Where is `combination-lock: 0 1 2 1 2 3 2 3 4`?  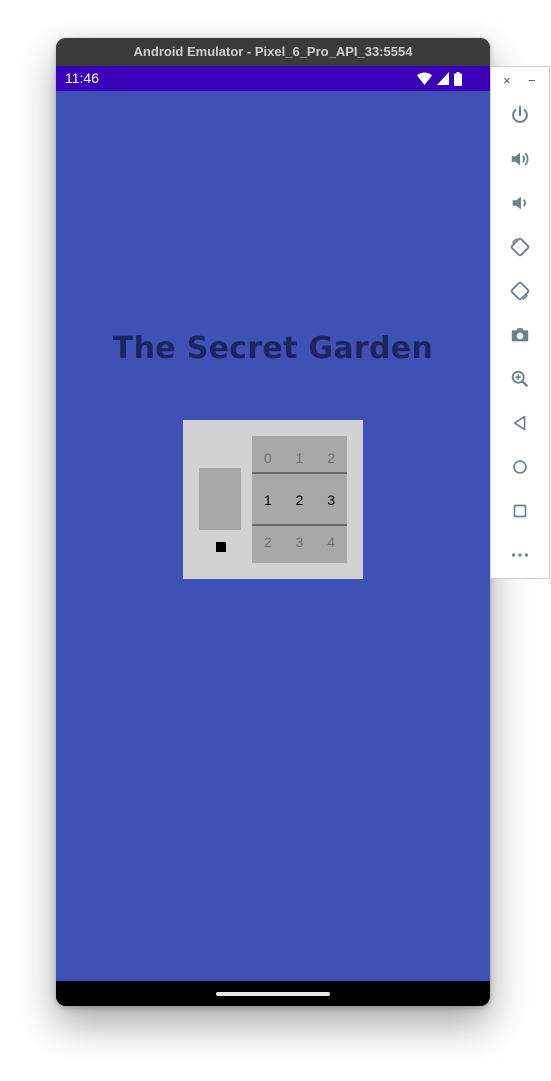 combination-lock: 0 1 2 1 2 3 2 3 4 is located at coordinates (273, 499).